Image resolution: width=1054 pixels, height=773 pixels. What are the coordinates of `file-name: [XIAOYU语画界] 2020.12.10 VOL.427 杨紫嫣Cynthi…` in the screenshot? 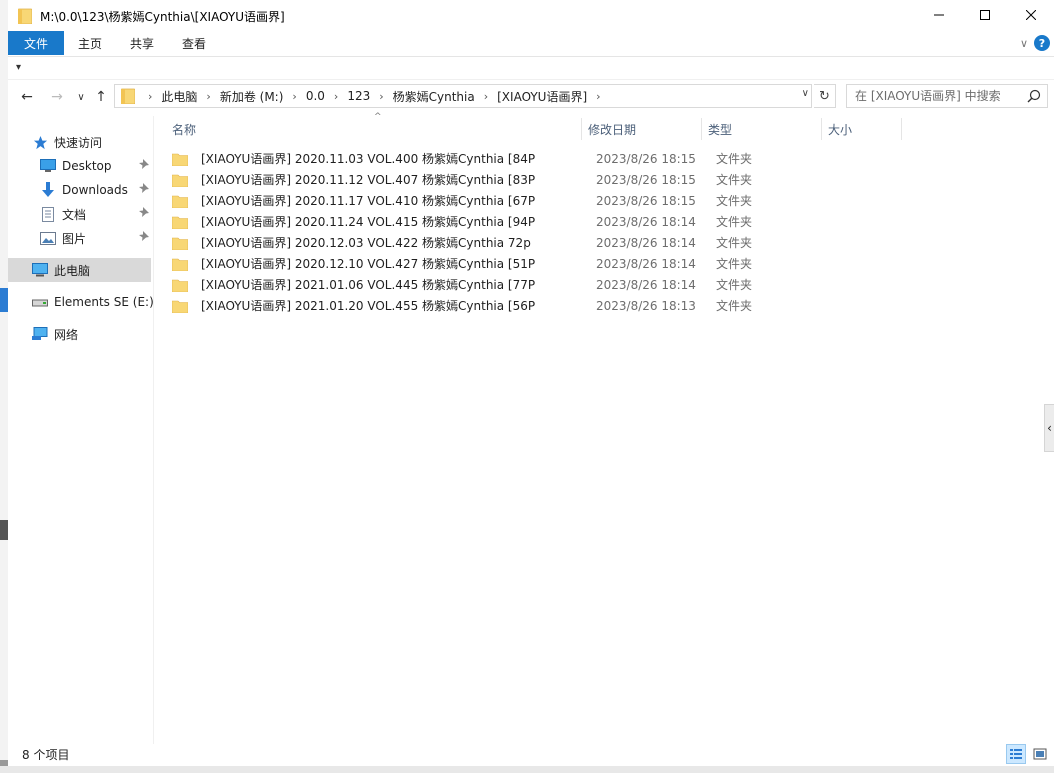 It's located at (368, 264).